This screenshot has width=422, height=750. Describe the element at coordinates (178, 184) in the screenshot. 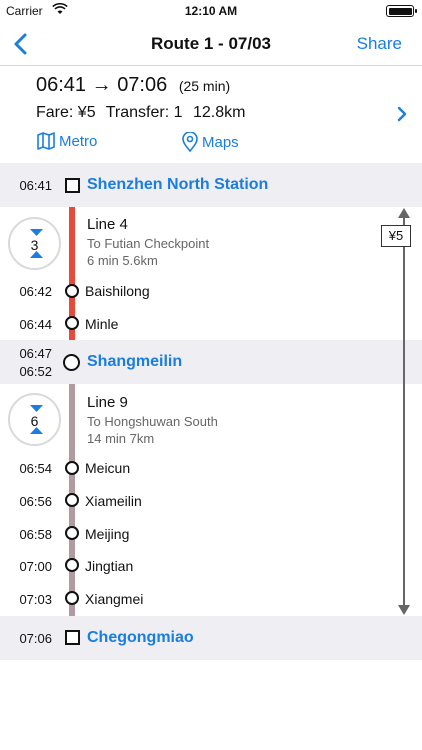

I see `start-station-name: Shenzhen North Station` at that location.